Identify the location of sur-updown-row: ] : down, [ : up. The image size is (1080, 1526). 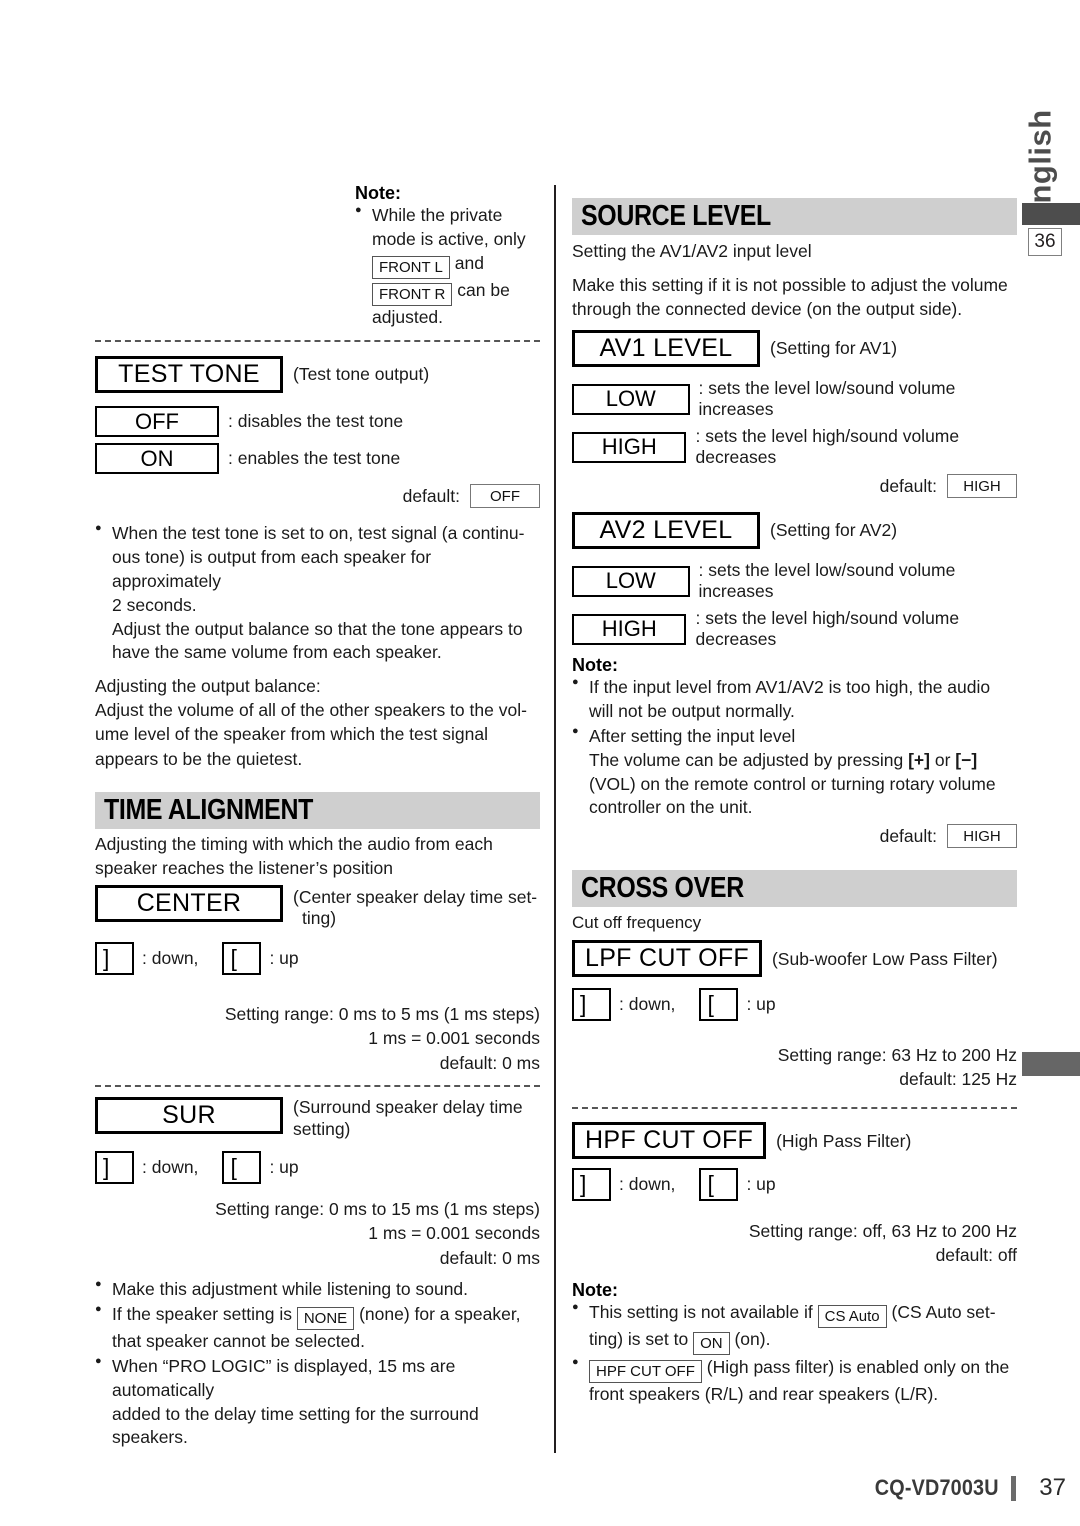
(317, 1167).